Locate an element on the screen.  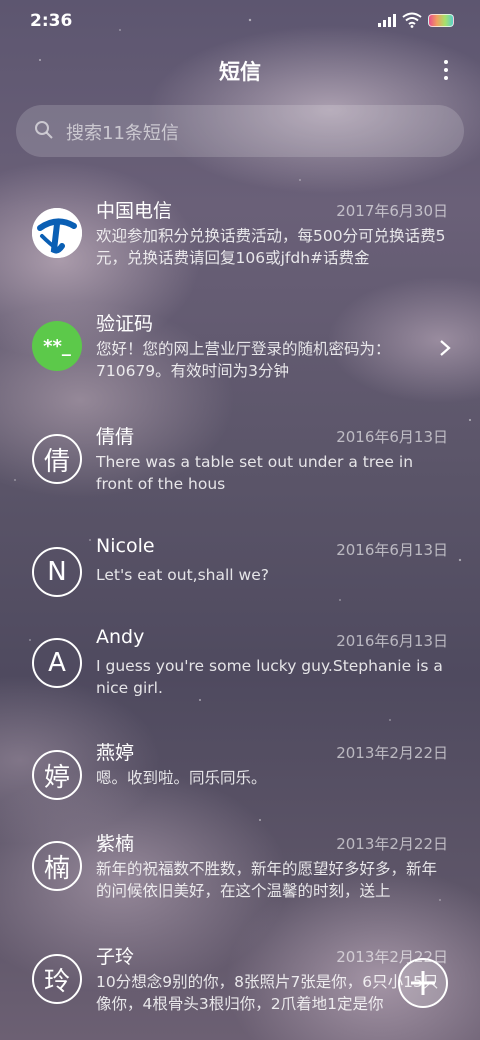
avatar: **_ is located at coordinates (57, 346).